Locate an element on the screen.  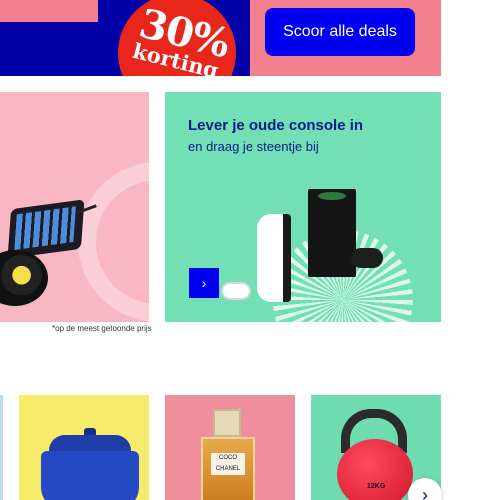
perfume-cap-image is located at coordinates (227, 423).